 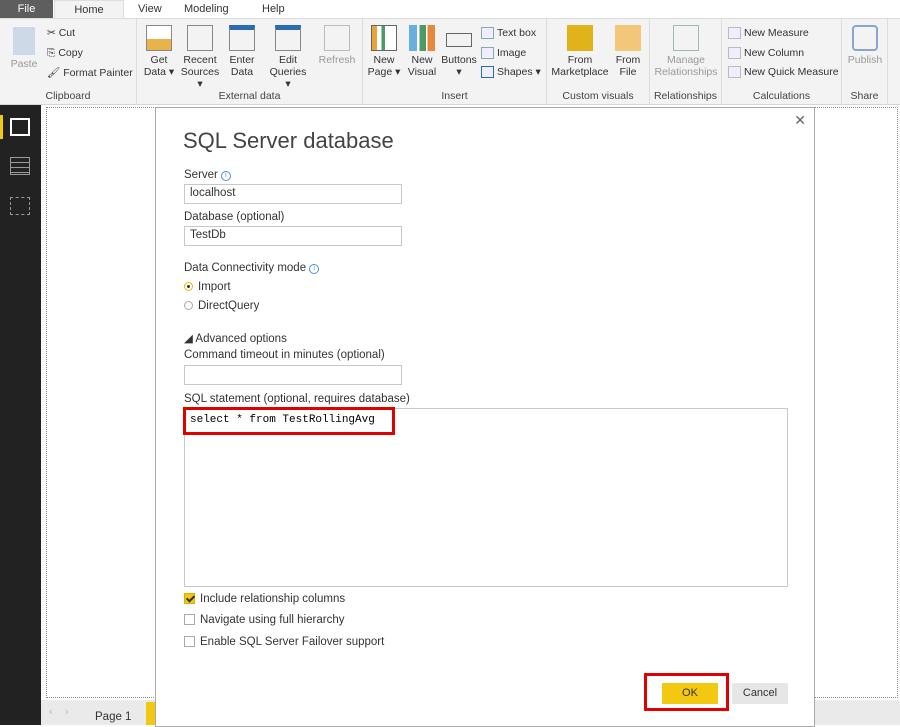 I want to click on group-label: Clipboard, so click(x=68, y=96).